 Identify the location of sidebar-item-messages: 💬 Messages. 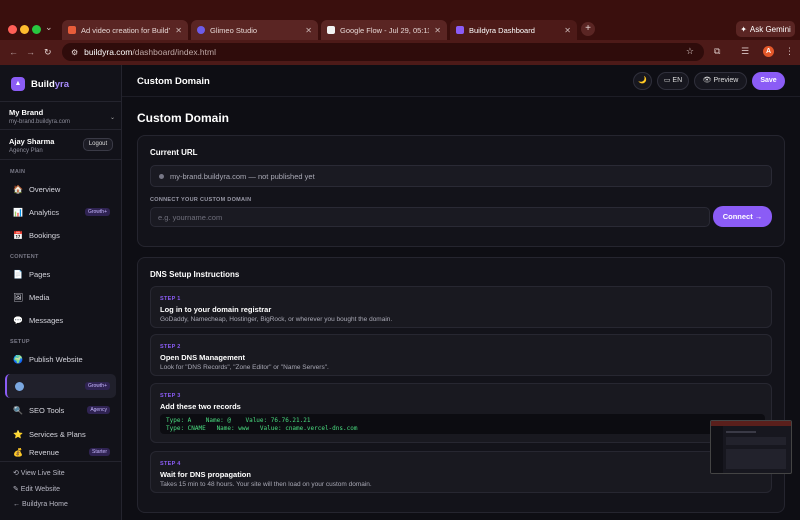
(60, 320).